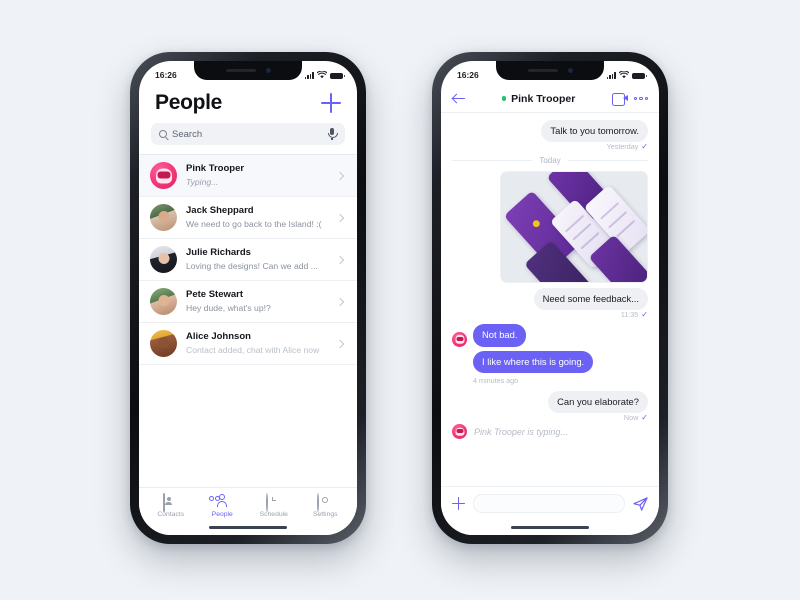 The height and width of the screenshot is (600, 800). What do you see at coordinates (248, 134) in the screenshot?
I see `search-input: Search` at bounding box center [248, 134].